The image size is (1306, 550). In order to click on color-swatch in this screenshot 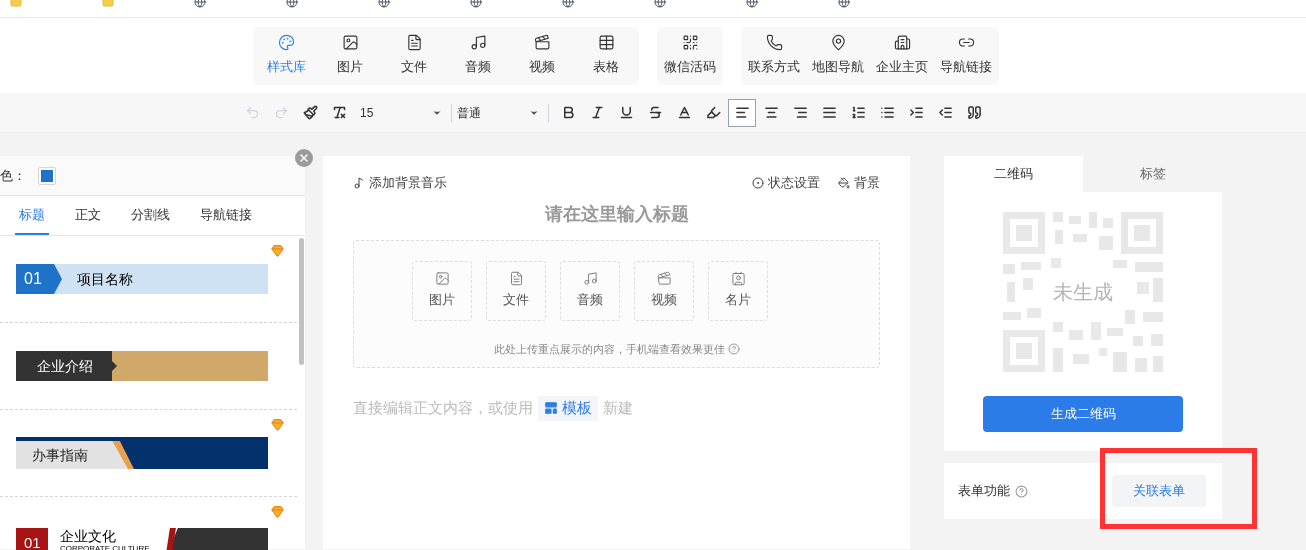, I will do `click(47, 175)`.